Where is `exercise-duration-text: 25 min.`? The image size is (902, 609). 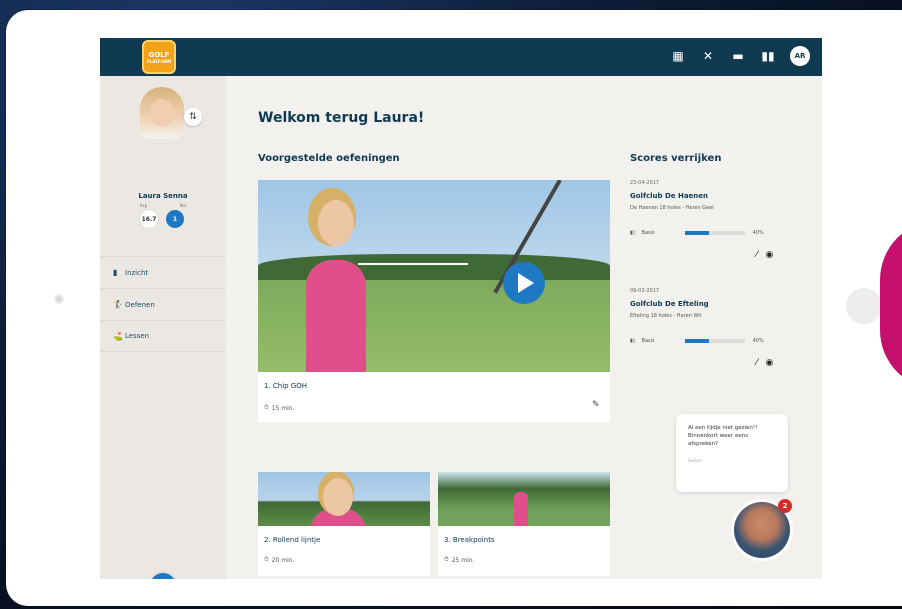 exercise-duration-text: 25 min. is located at coordinates (463, 560).